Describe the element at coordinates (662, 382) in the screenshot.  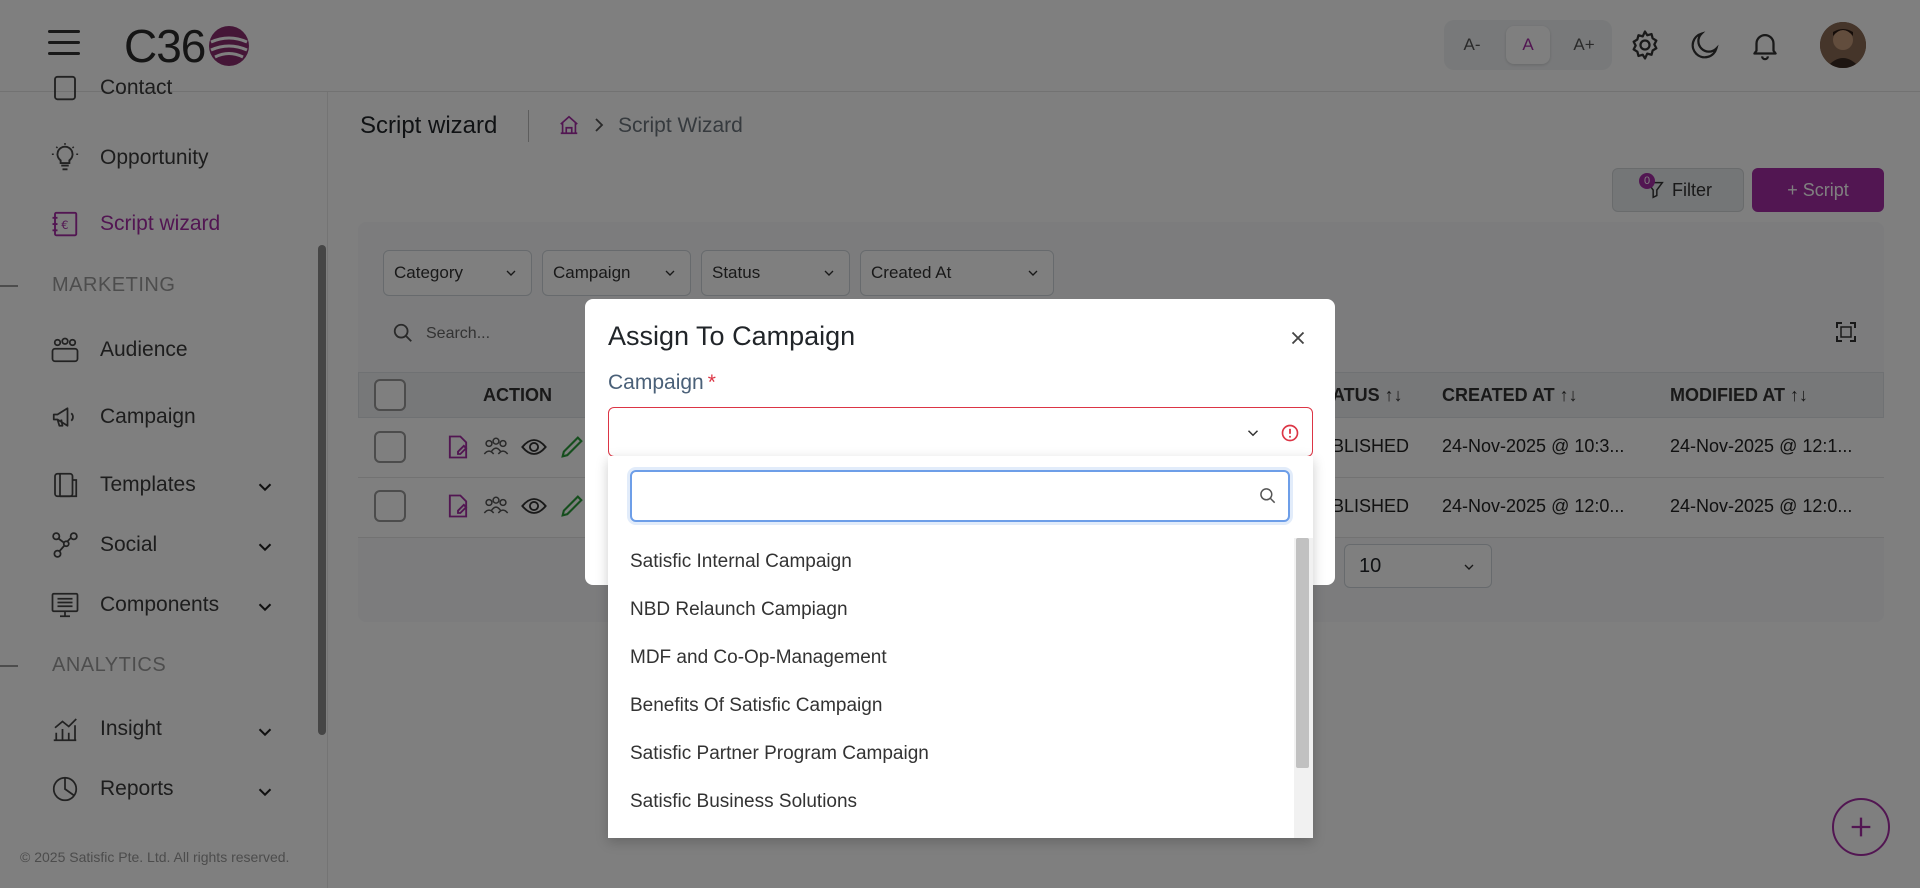
I see `campaign-label: Campaign *` at that location.